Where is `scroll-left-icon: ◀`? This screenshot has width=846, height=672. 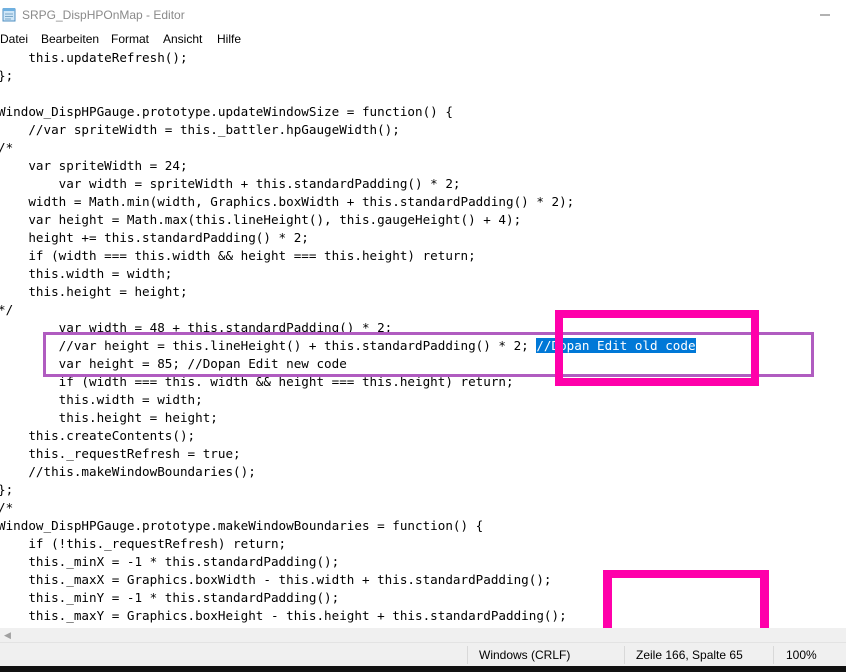
scroll-left-icon: ◀ is located at coordinates (7, 635).